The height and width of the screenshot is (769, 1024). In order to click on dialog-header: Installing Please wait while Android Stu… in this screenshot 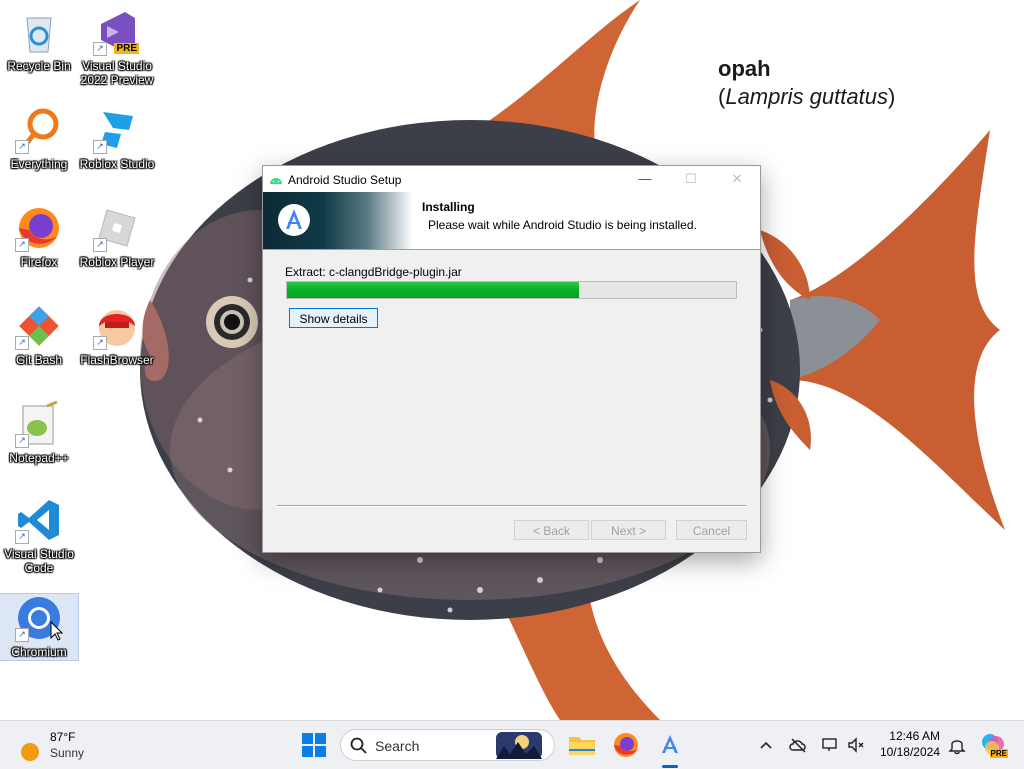, I will do `click(511, 221)`.